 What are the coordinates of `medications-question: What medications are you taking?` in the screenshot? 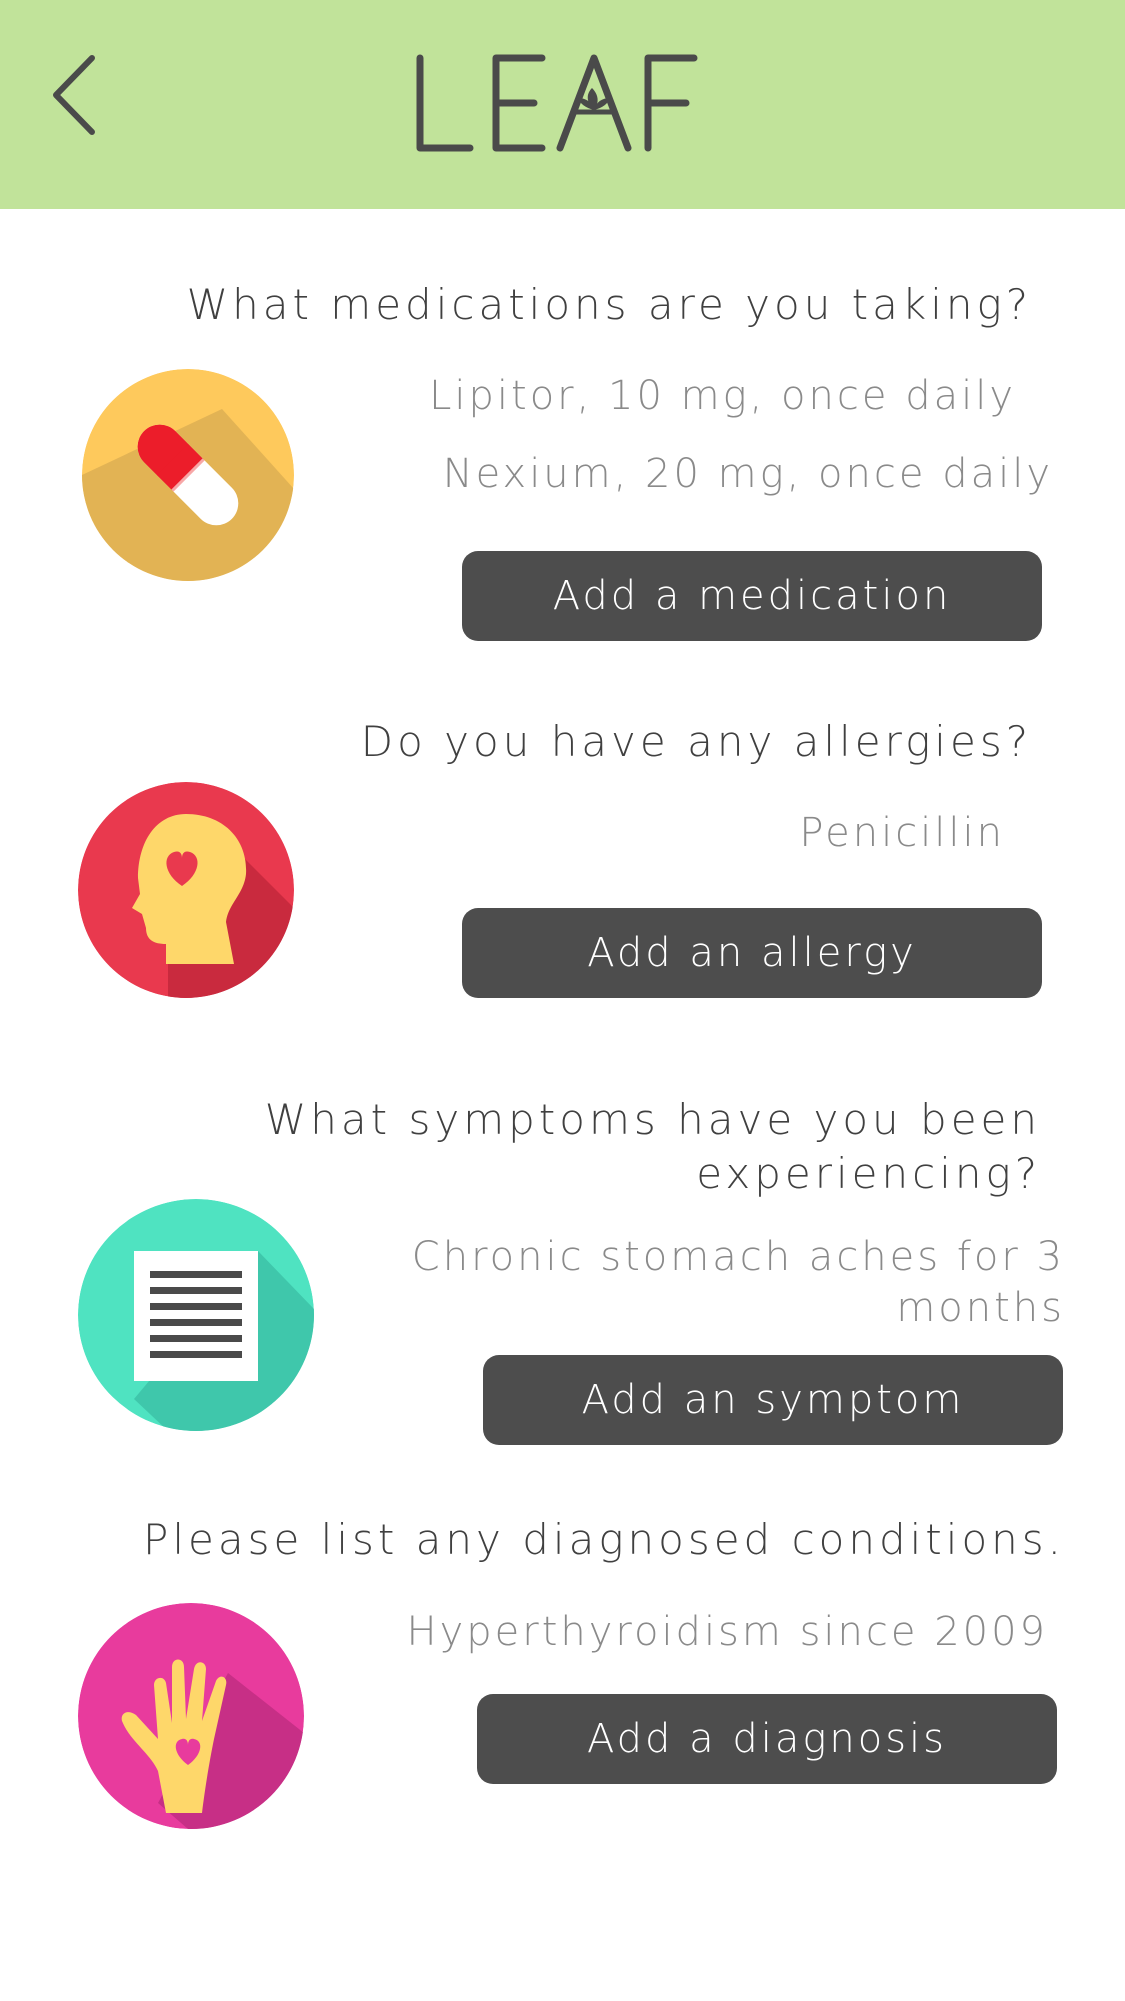 It's located at (609, 304).